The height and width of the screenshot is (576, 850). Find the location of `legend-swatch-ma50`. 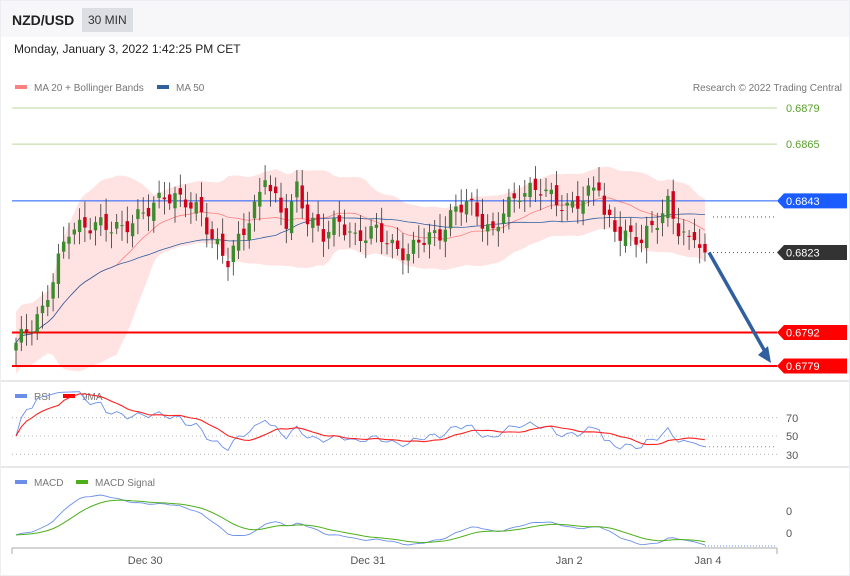

legend-swatch-ma50 is located at coordinates (163, 87).